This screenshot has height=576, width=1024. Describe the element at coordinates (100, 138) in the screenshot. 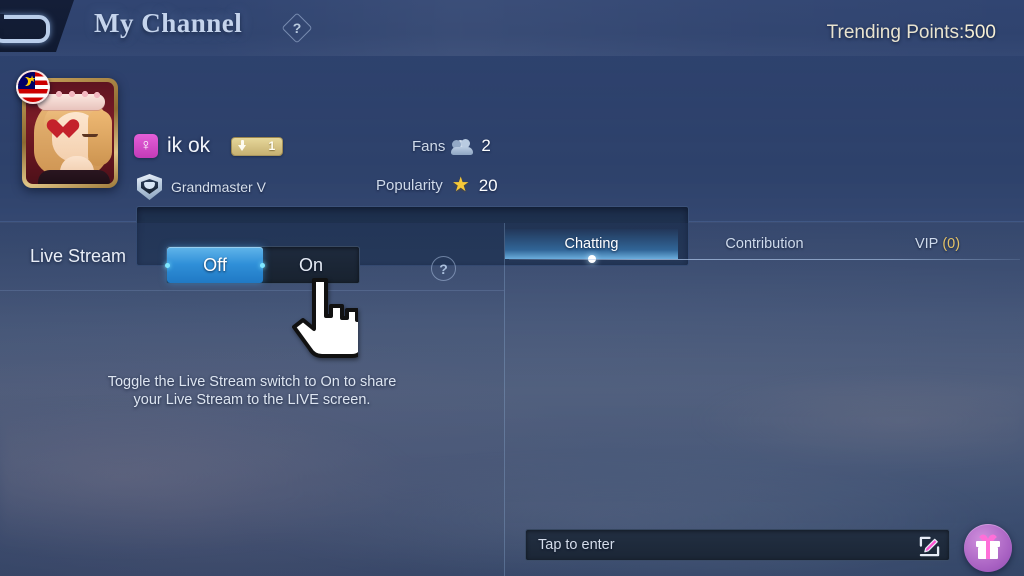

I see `avatar-art-hair-side` at that location.